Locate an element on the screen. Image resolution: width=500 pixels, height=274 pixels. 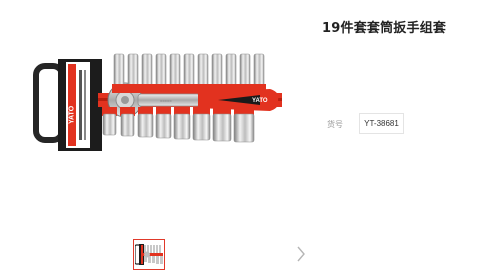
model-number-value: YT-38681 is located at coordinates (381, 123).